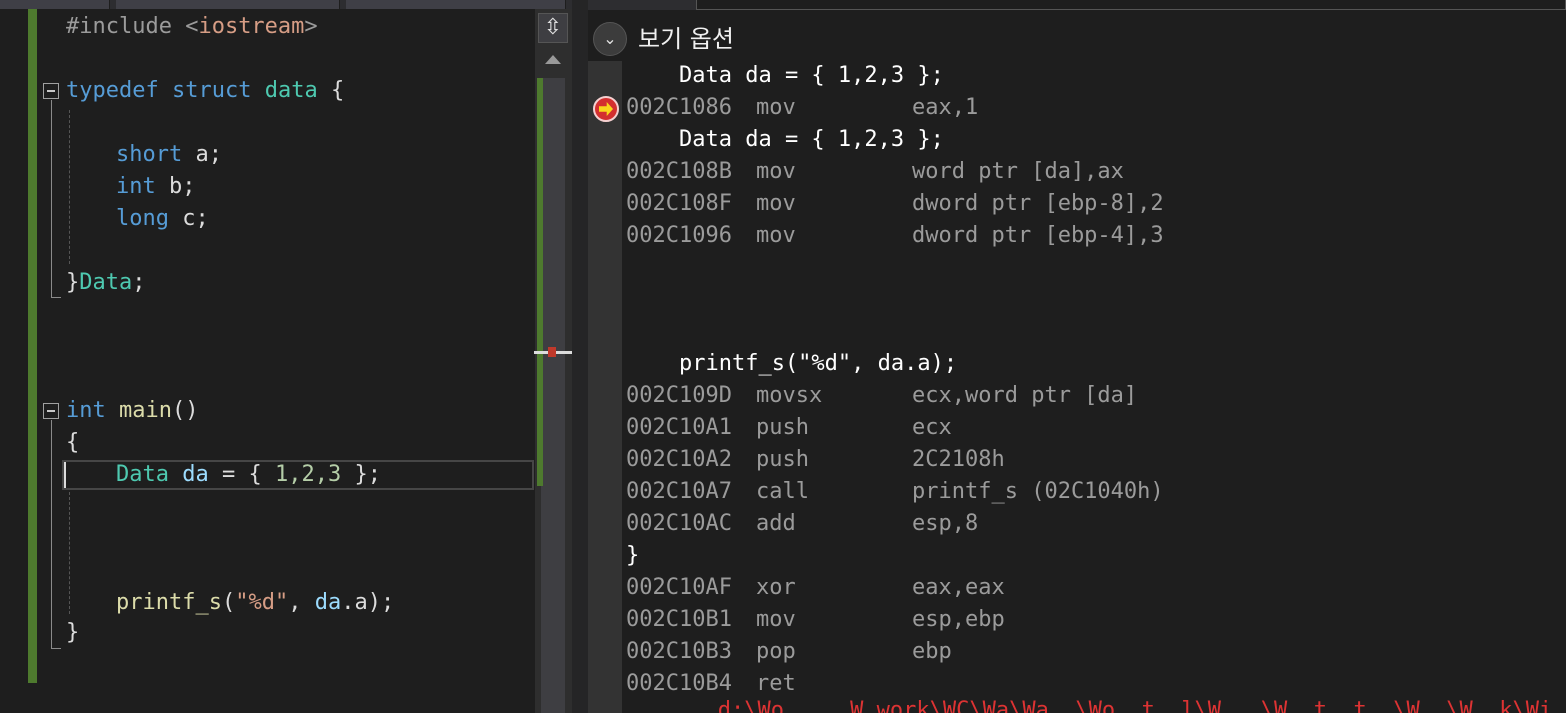 This screenshot has width=1566, height=713. Describe the element at coordinates (945, 107) in the screenshot. I see `instruction-operands: eax,1` at that location.